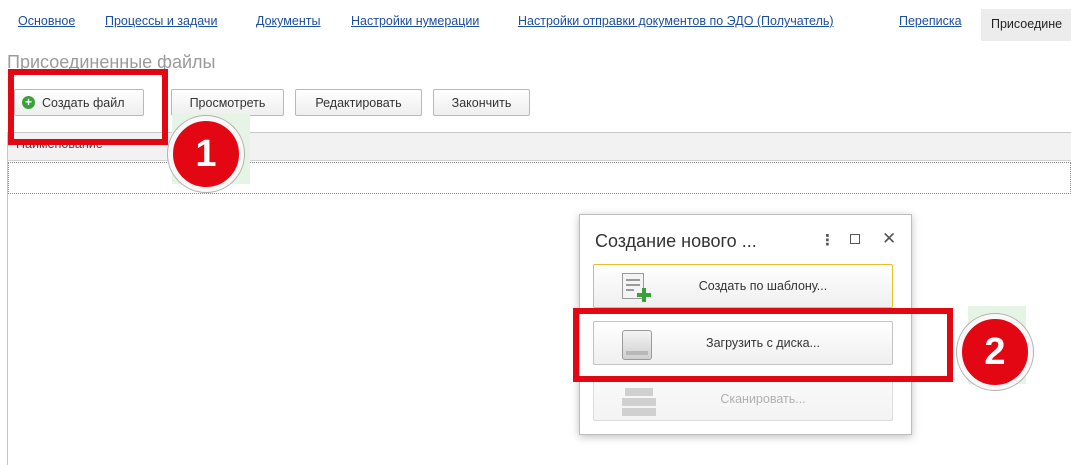  Describe the element at coordinates (206, 154) in the screenshot. I see `callout-badge-one: 1` at that location.